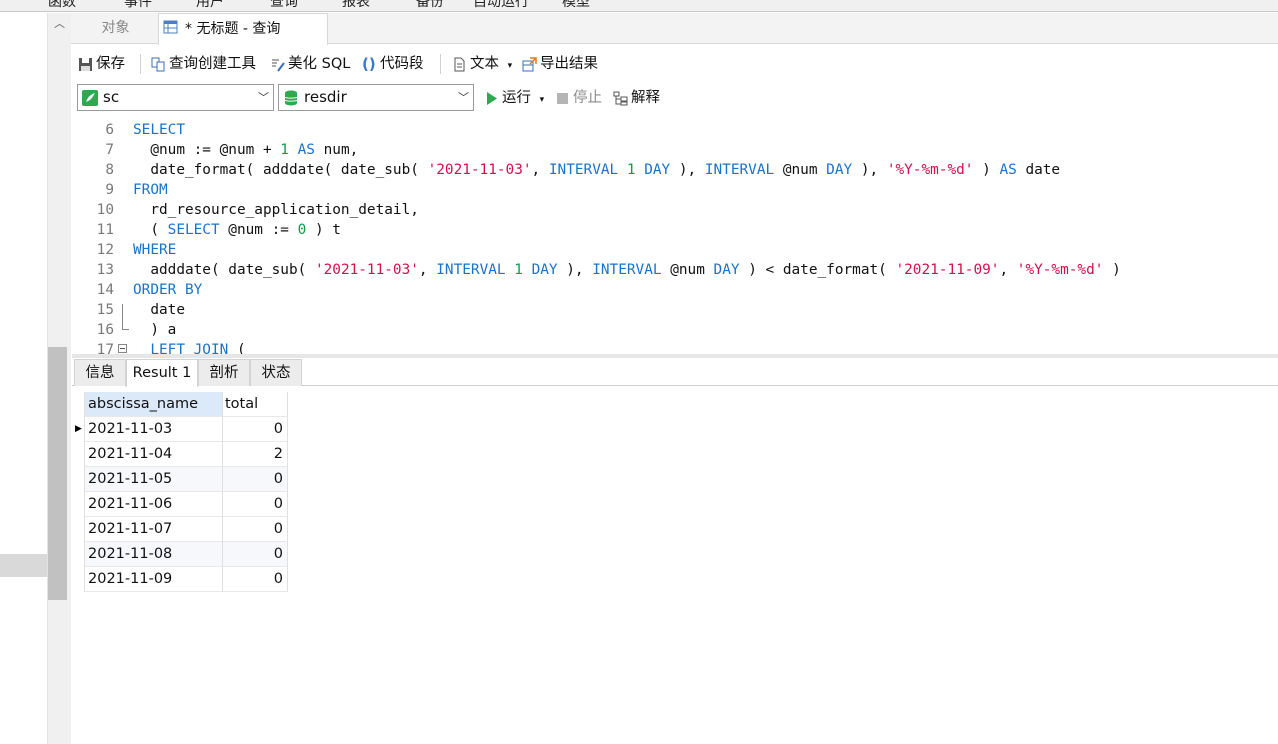 The image size is (1278, 744). Describe the element at coordinates (115, 28) in the screenshot. I see `tab-objects: 对象` at that location.